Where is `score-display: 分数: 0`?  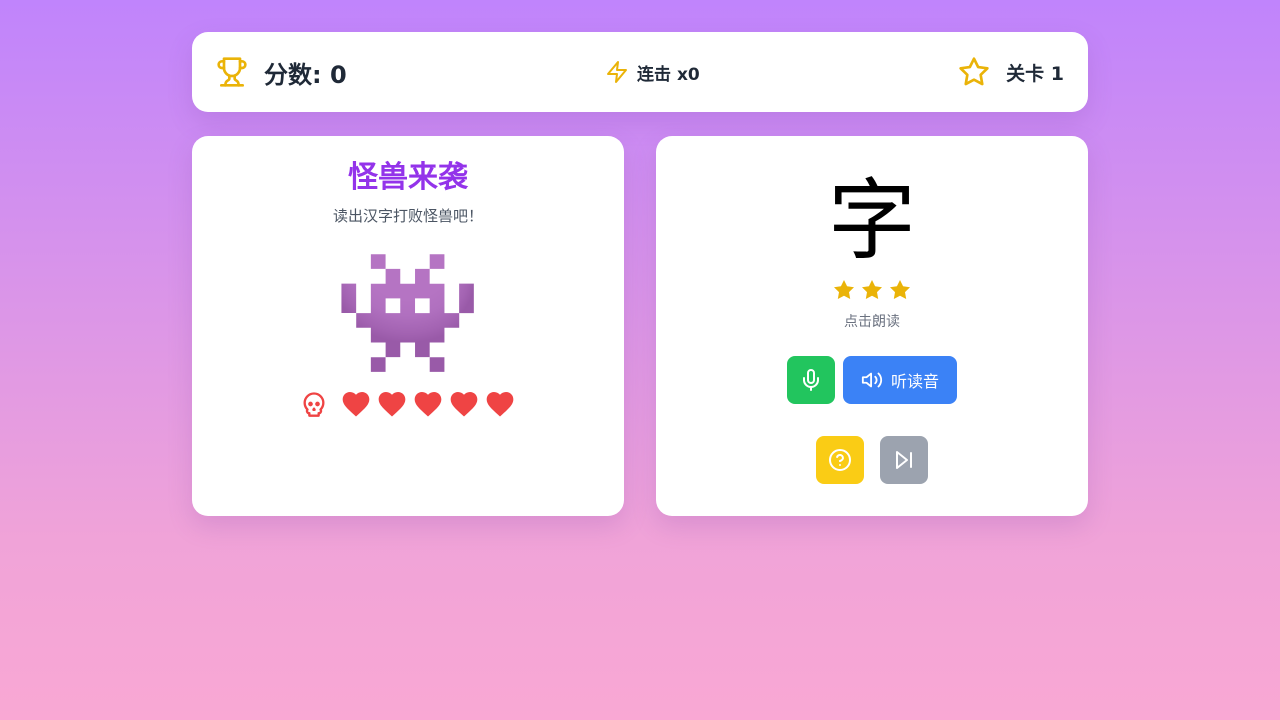 score-display: 分数: 0 is located at coordinates (281, 72).